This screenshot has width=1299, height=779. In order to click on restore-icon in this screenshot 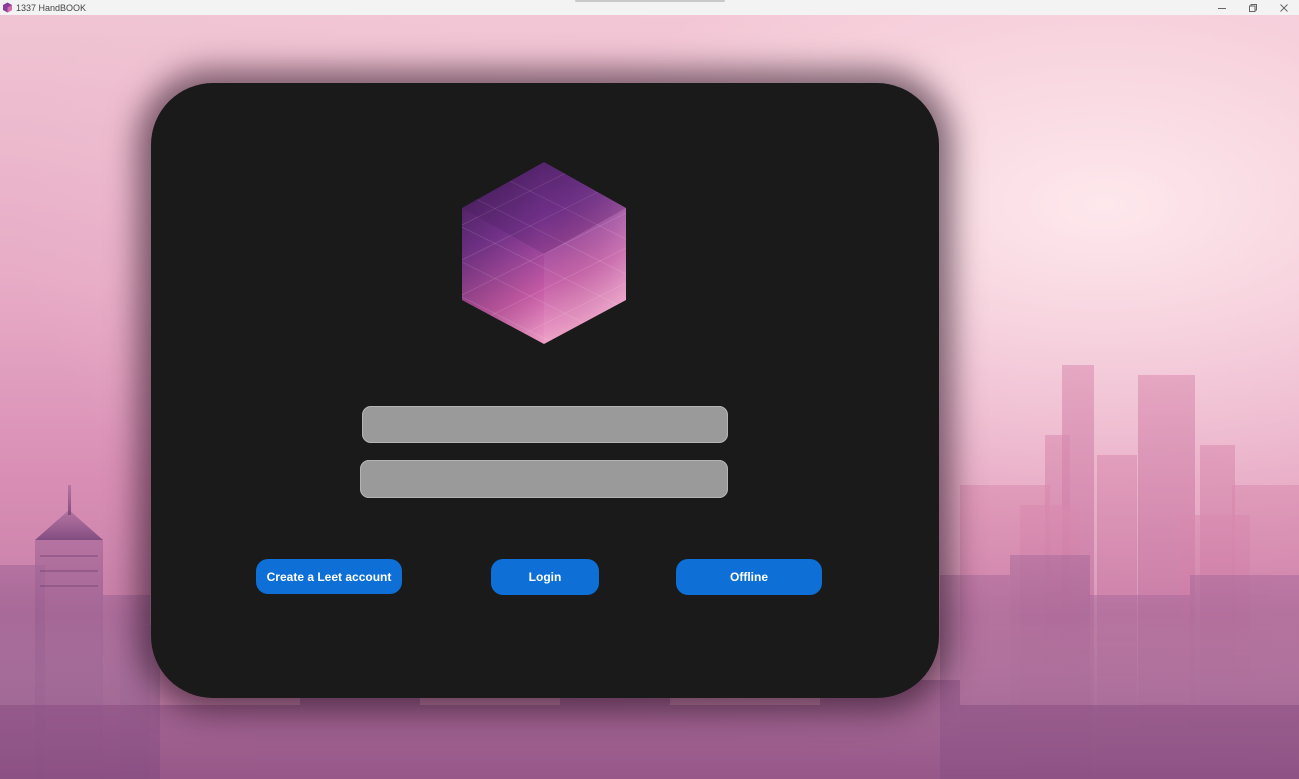, I will do `click(1252, 7)`.